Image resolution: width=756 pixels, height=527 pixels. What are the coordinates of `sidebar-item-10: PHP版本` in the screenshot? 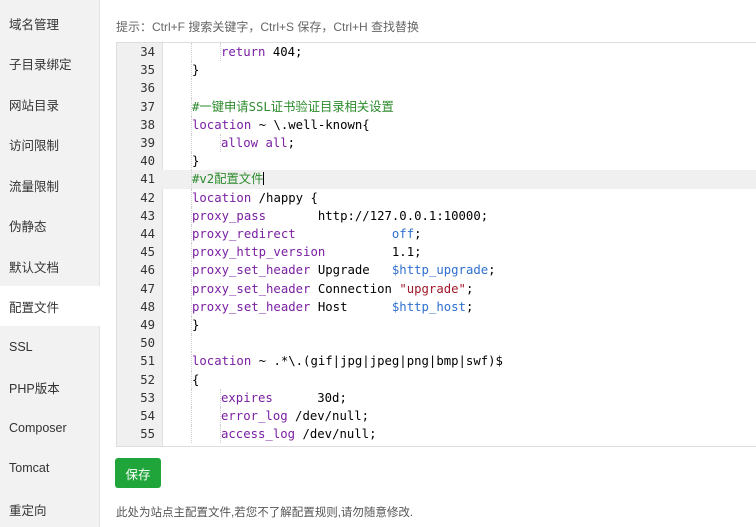 It's located at (50, 387).